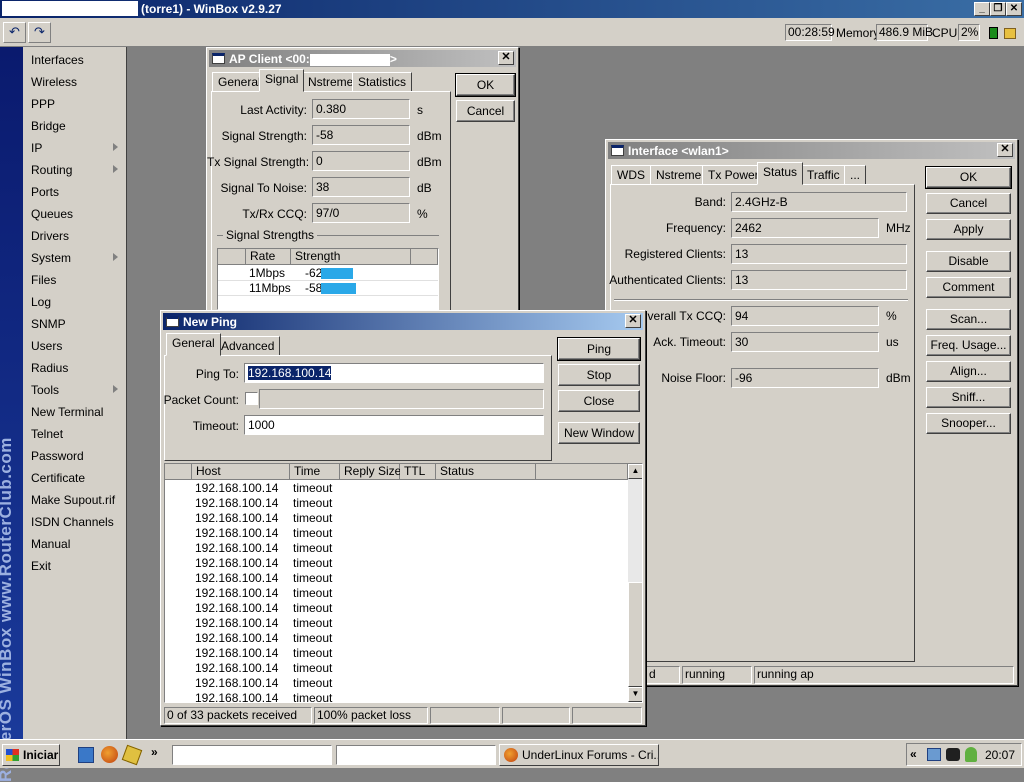 This screenshot has height=782, width=1024. I want to click on menu-item-manual: Manual, so click(50, 544).